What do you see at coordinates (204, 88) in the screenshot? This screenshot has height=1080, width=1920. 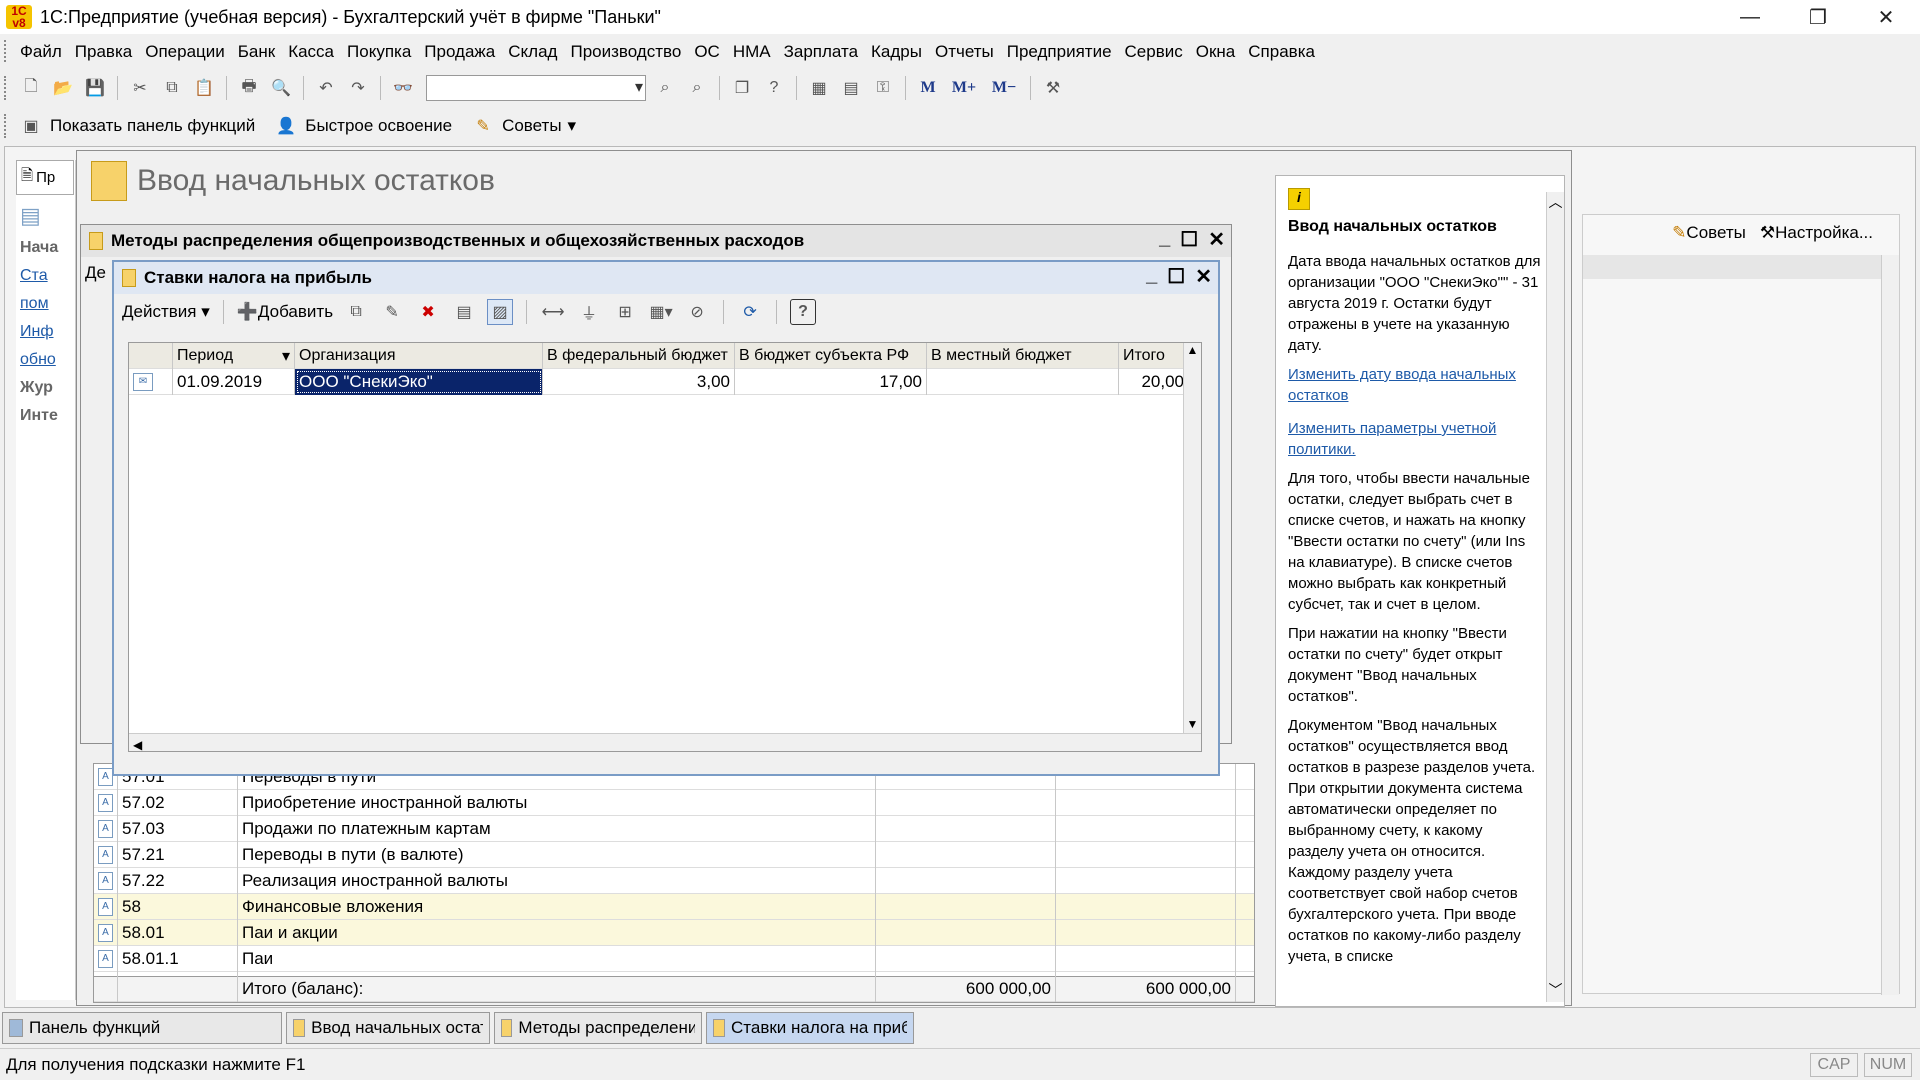 I see `paste-icon: 📋` at bounding box center [204, 88].